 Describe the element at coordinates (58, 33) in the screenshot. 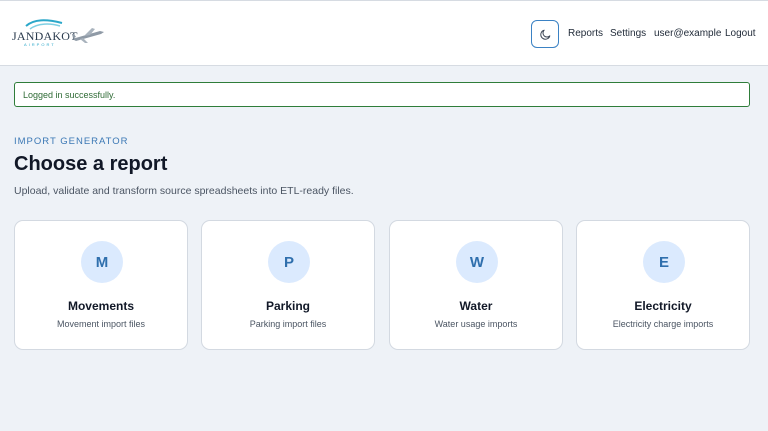

I see `jandakot-airport-logo: JANDAKOT AIRPORT` at that location.